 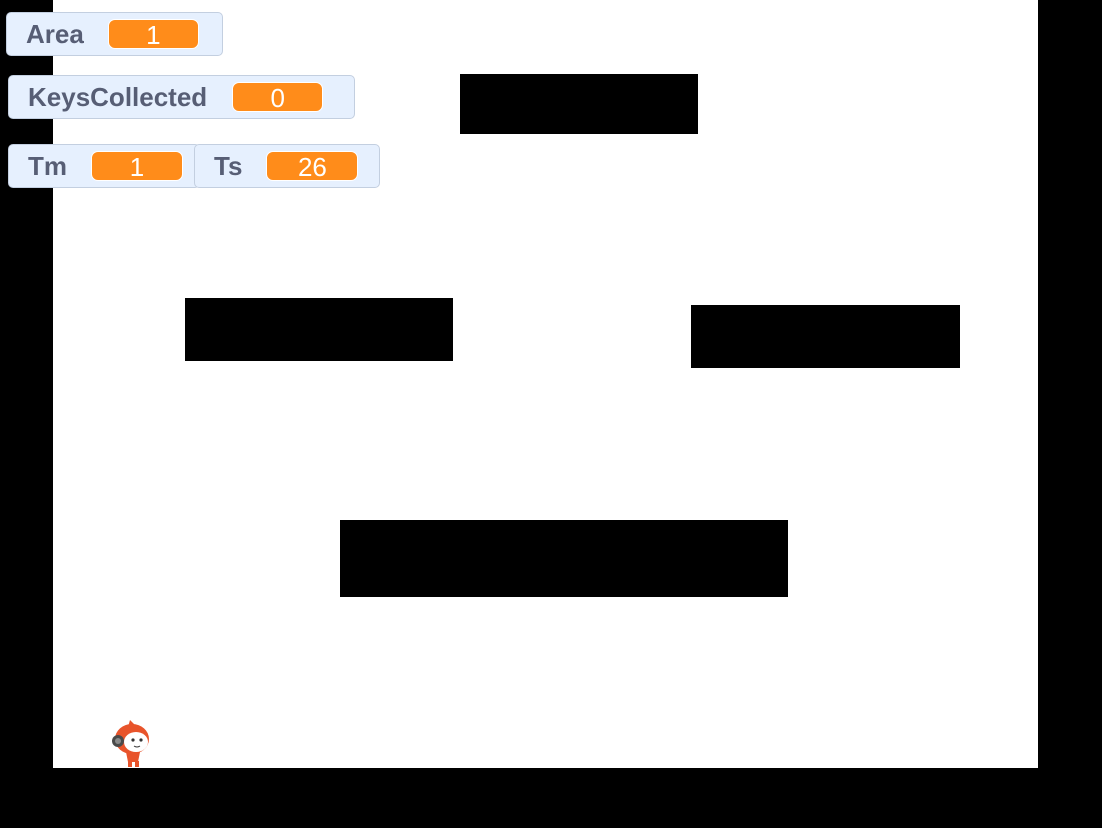 I want to click on tm-value: 1, so click(x=137, y=166).